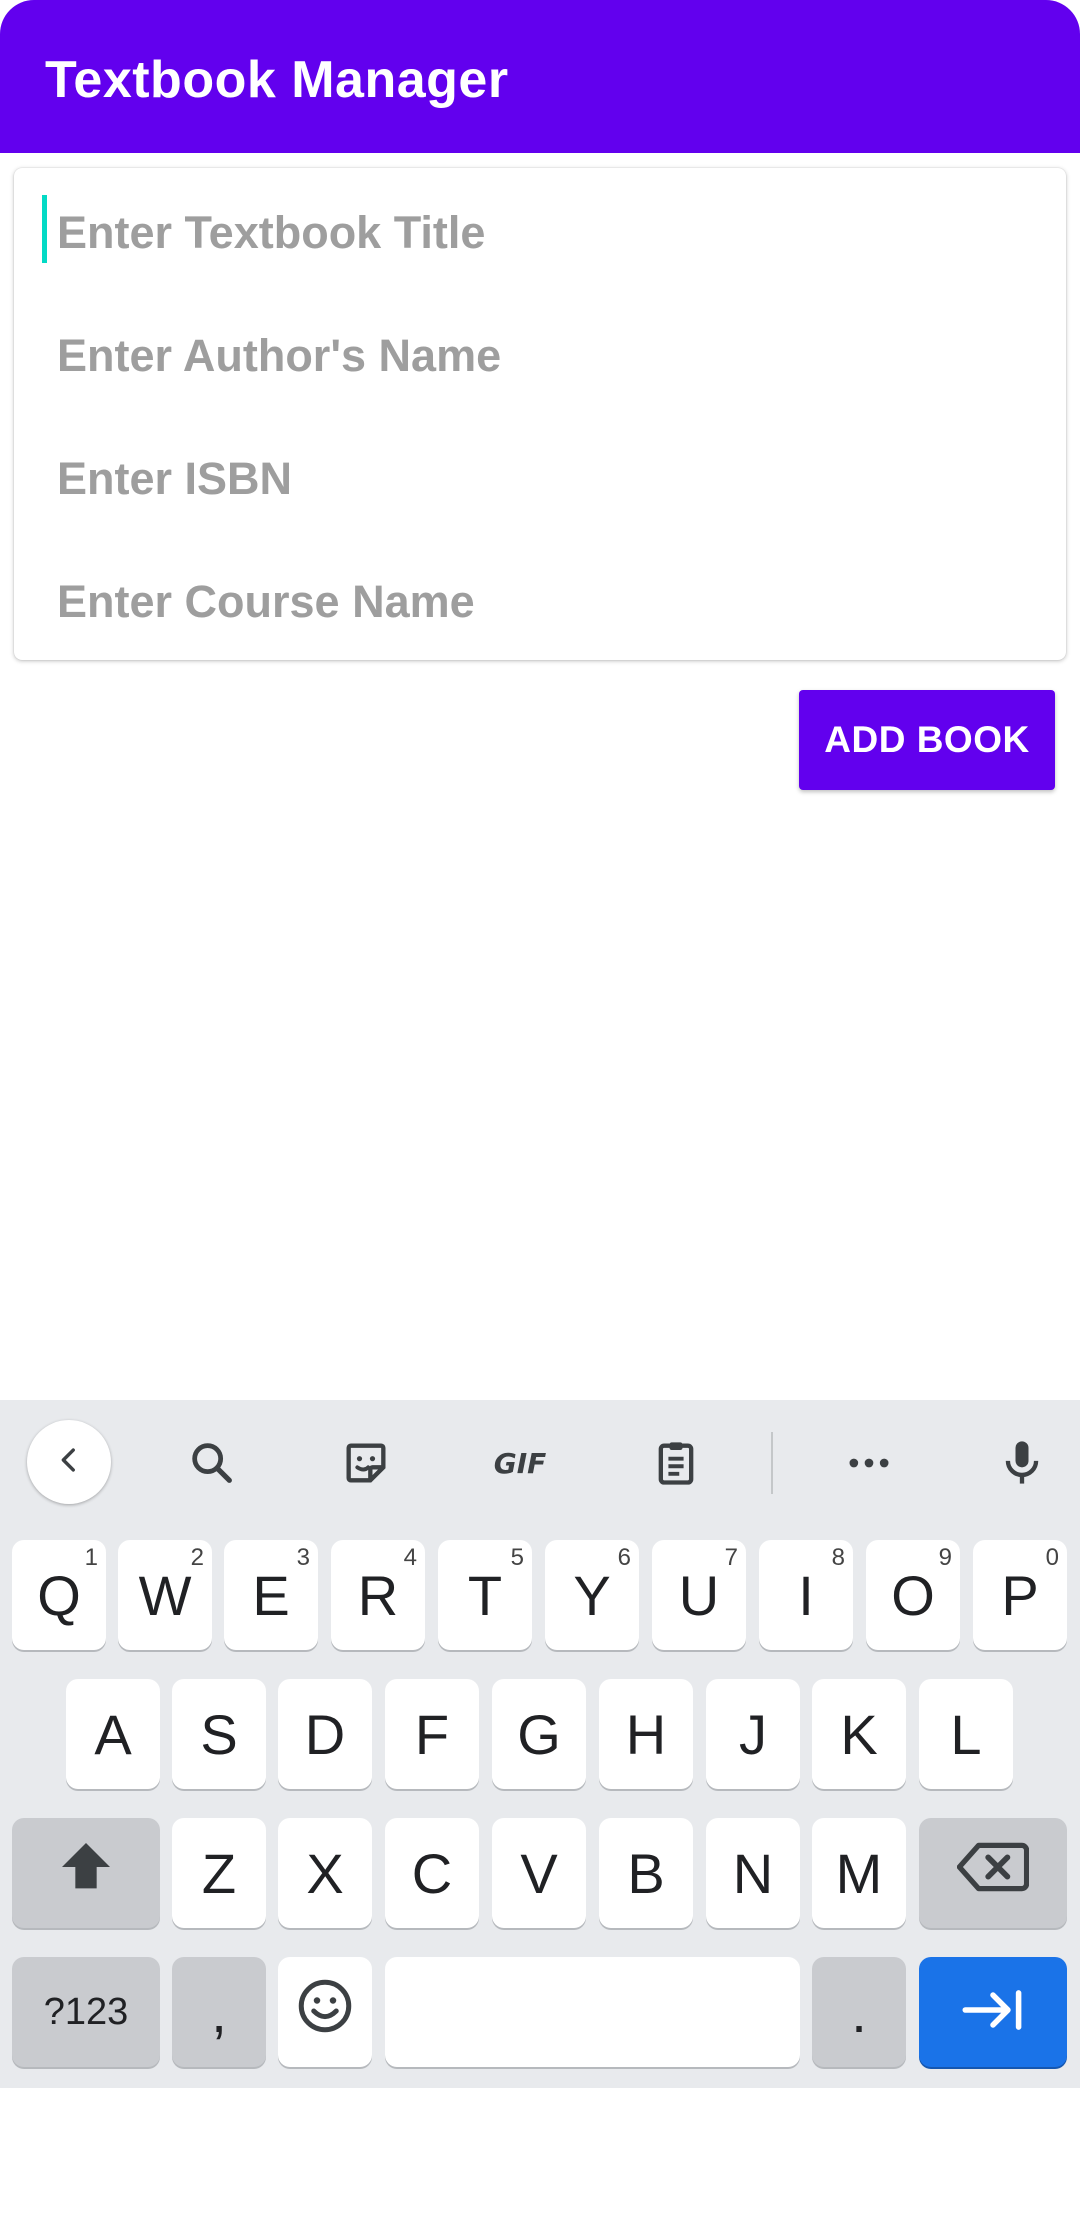  I want to click on symbols-key: ?123, so click(86, 2012).